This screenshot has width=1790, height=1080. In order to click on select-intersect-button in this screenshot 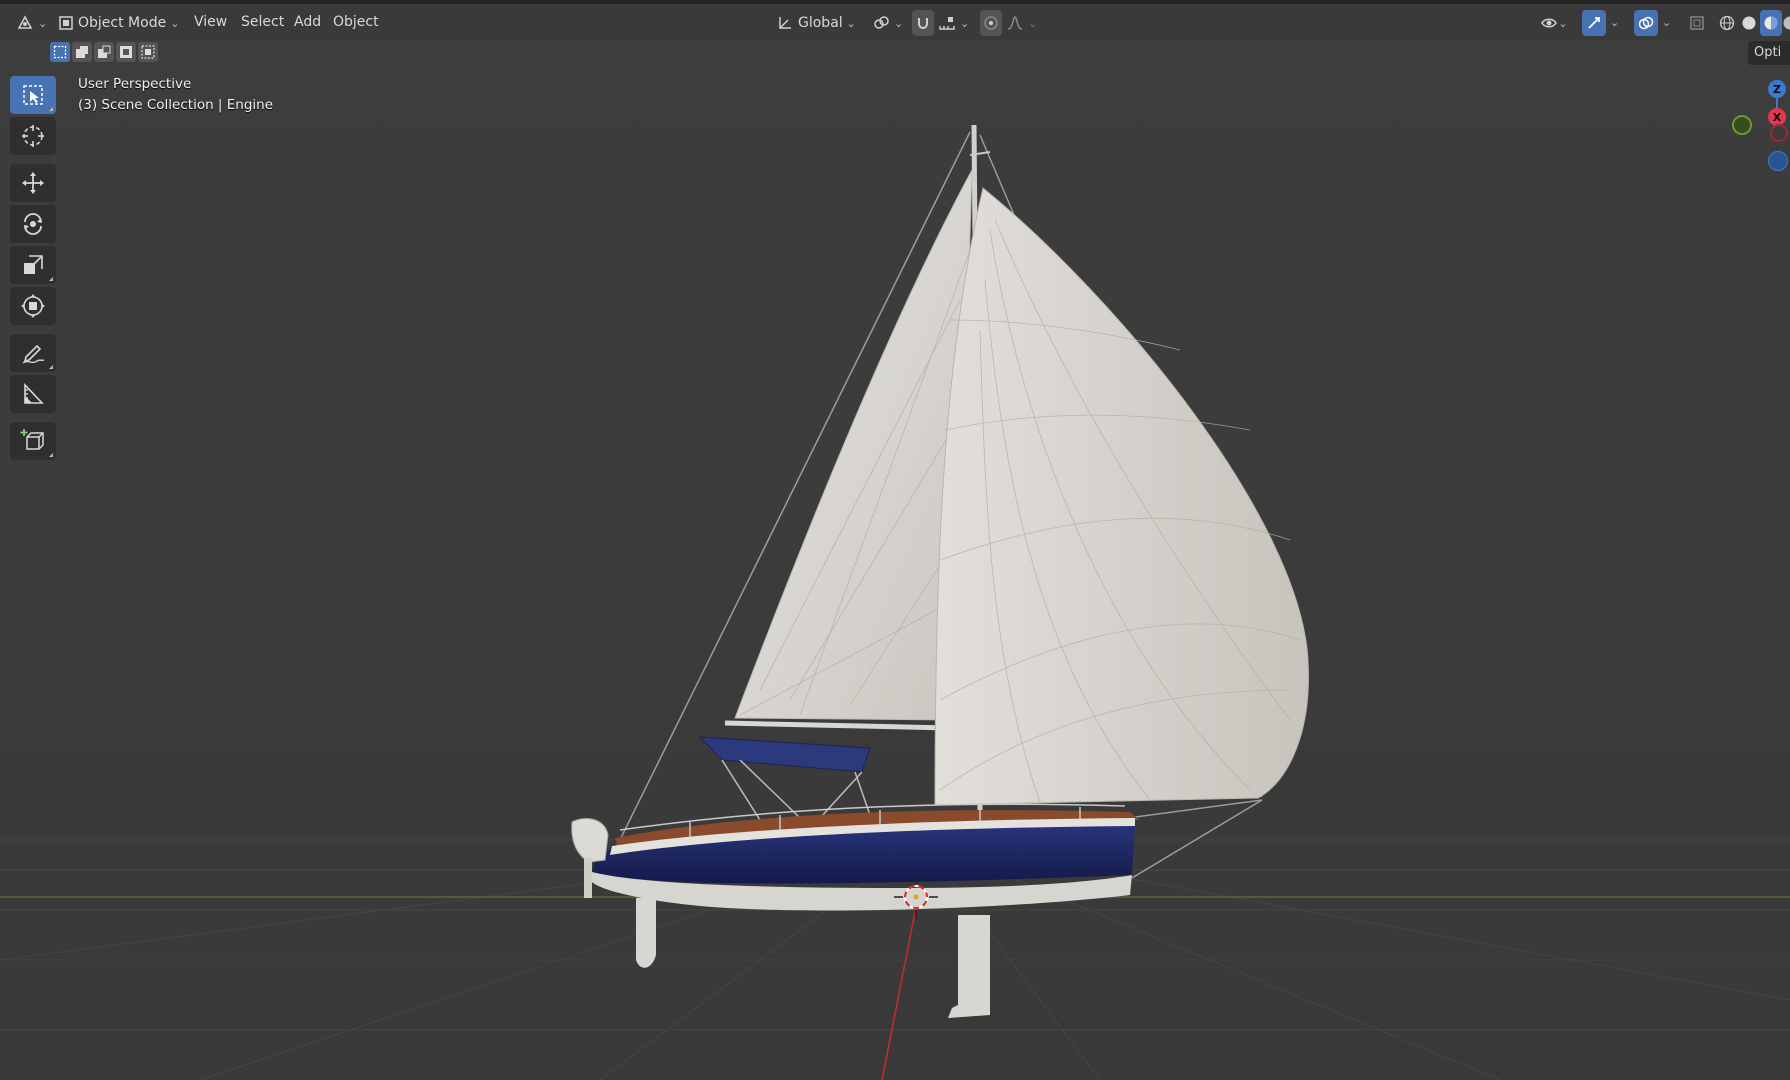, I will do `click(148, 52)`.